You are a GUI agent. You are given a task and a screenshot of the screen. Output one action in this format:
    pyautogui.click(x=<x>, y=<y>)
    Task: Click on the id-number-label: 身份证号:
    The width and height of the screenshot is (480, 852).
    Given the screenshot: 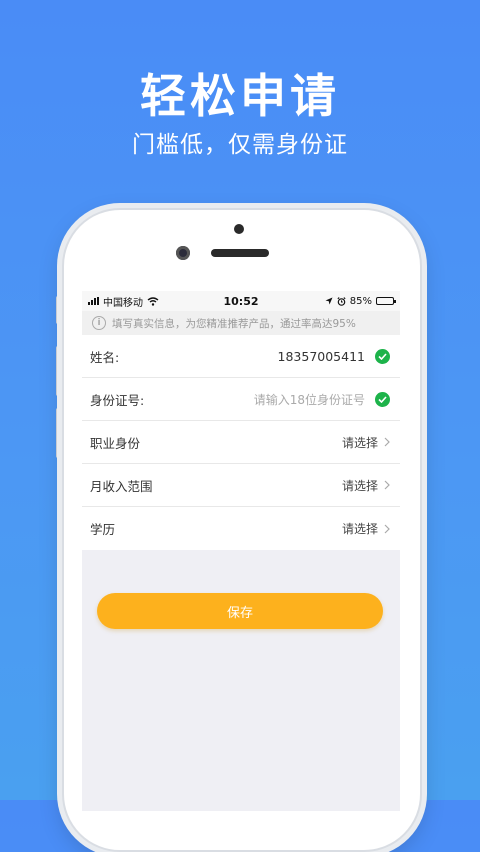 What is the action you would take?
    pyautogui.click(x=117, y=400)
    